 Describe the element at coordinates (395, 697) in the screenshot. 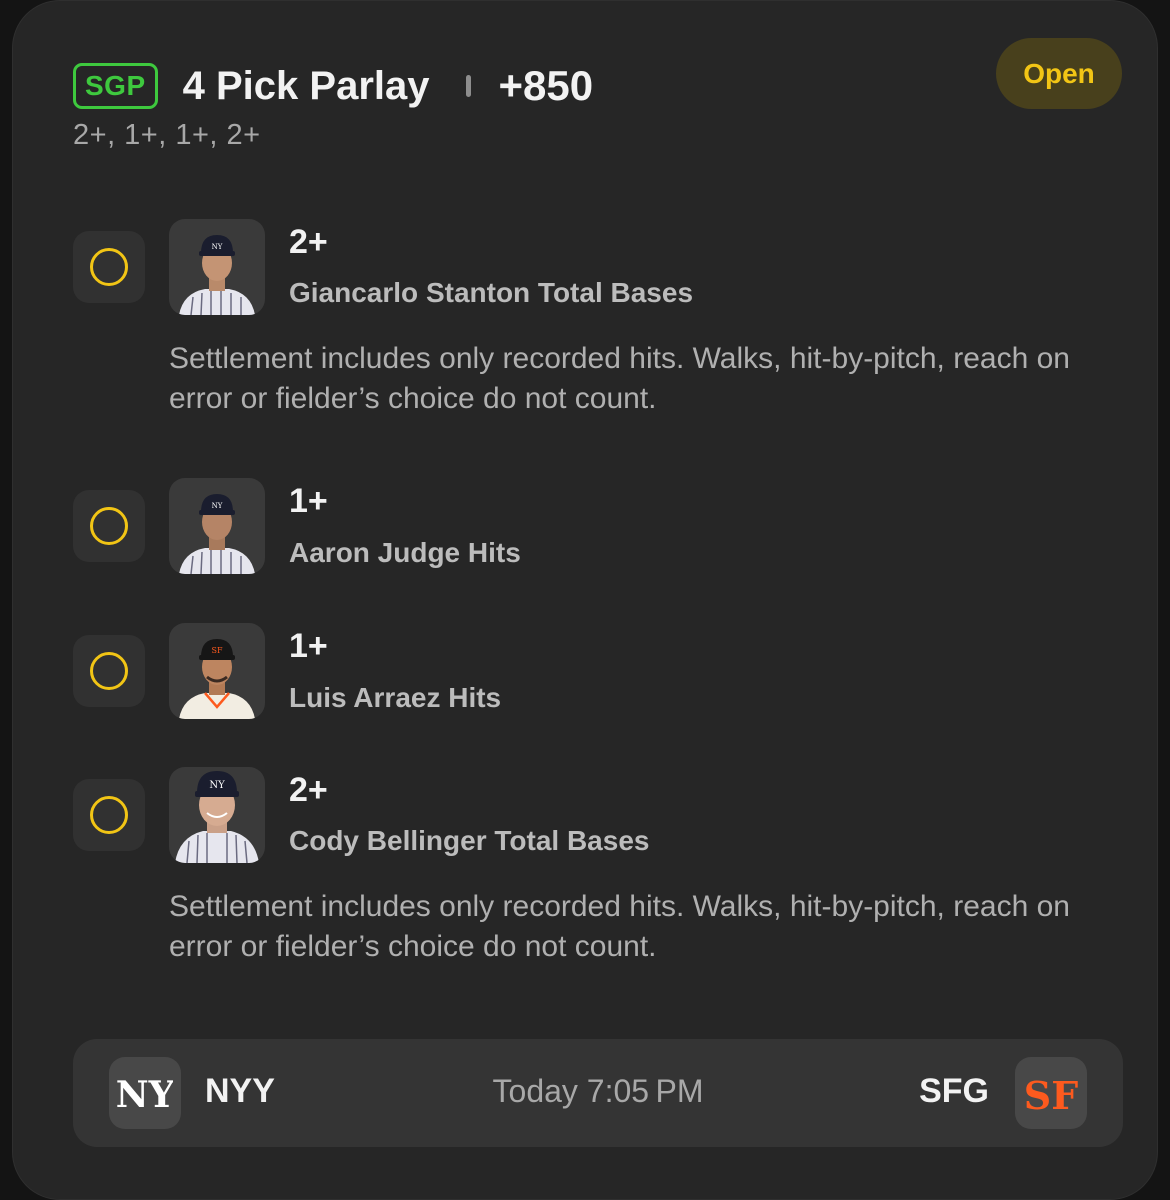

I see `leg-market: Luis Arraez Hits` at that location.